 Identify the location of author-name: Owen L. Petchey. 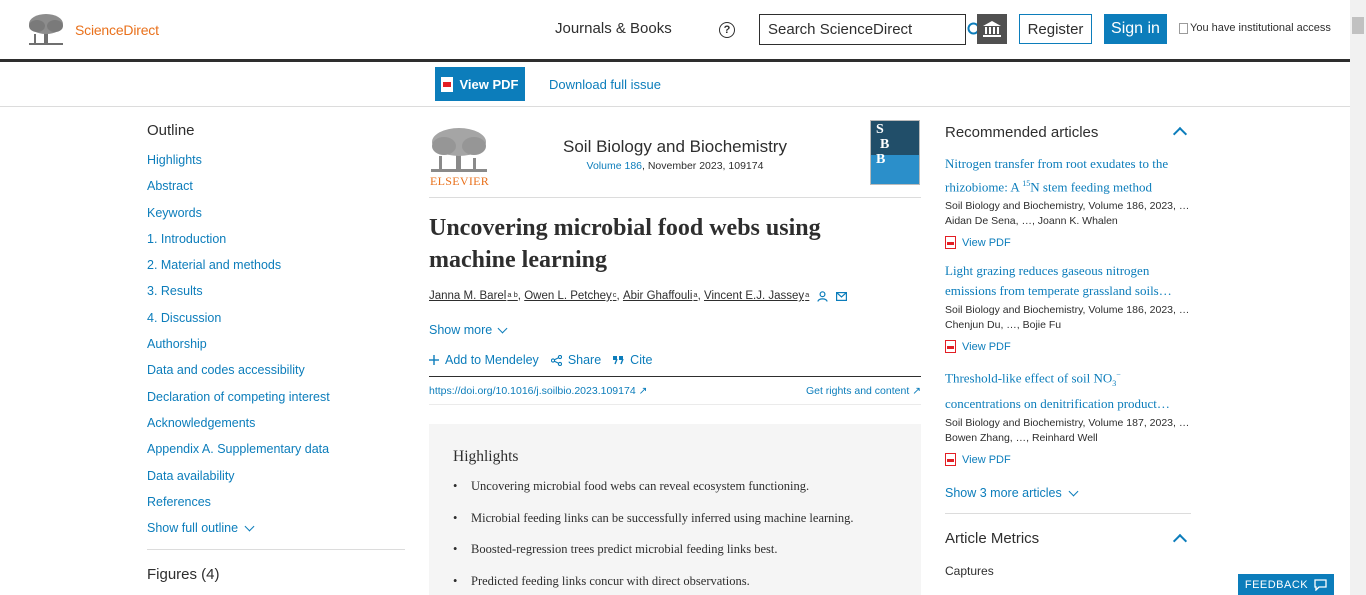
(568, 296).